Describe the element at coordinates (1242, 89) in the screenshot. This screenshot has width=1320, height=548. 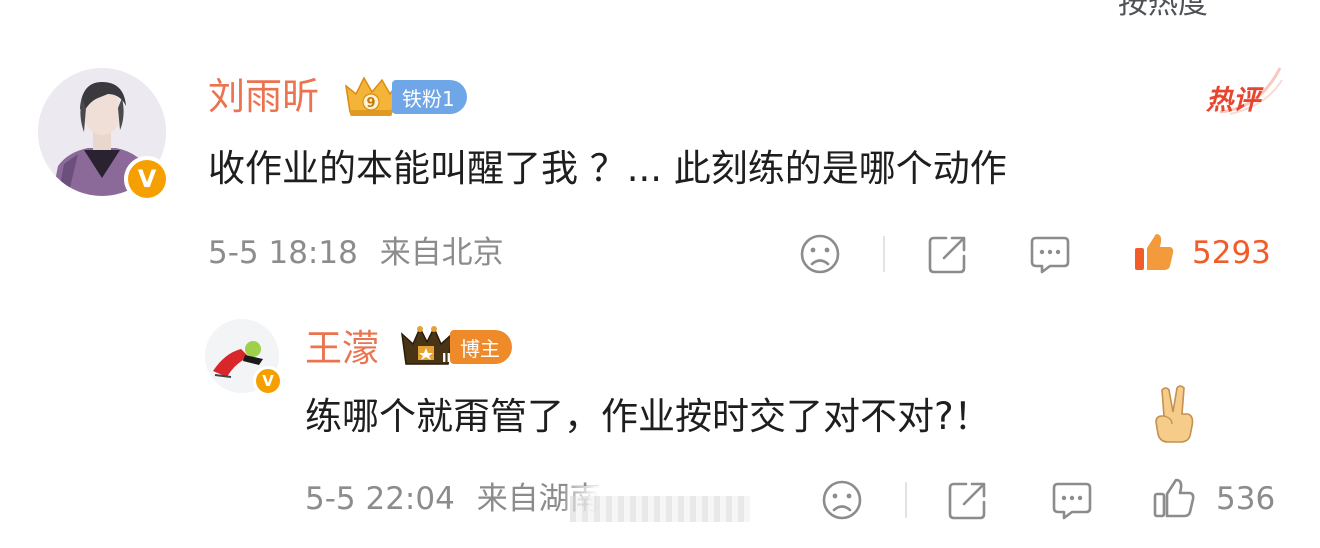
I see `hot-comment-tag: 热评` at that location.